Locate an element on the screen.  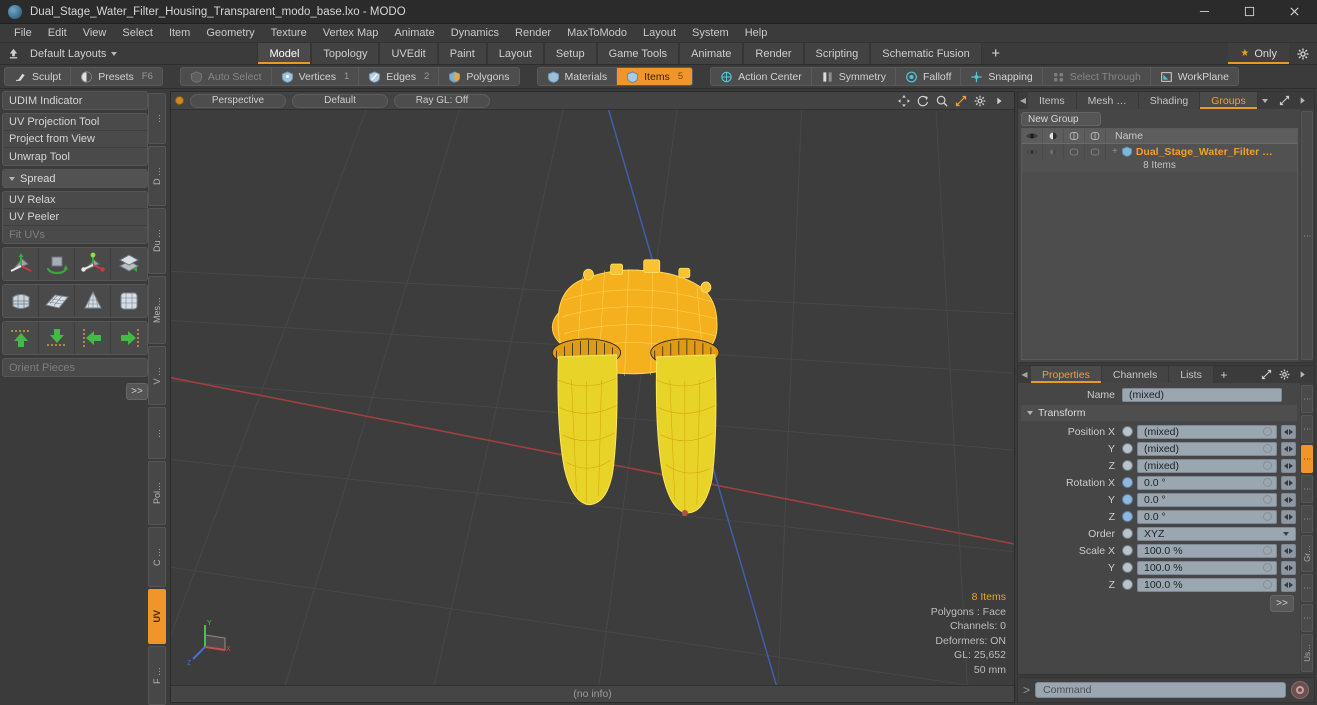
rotation-y-field: 0.0 ° is located at coordinates (1207, 499).